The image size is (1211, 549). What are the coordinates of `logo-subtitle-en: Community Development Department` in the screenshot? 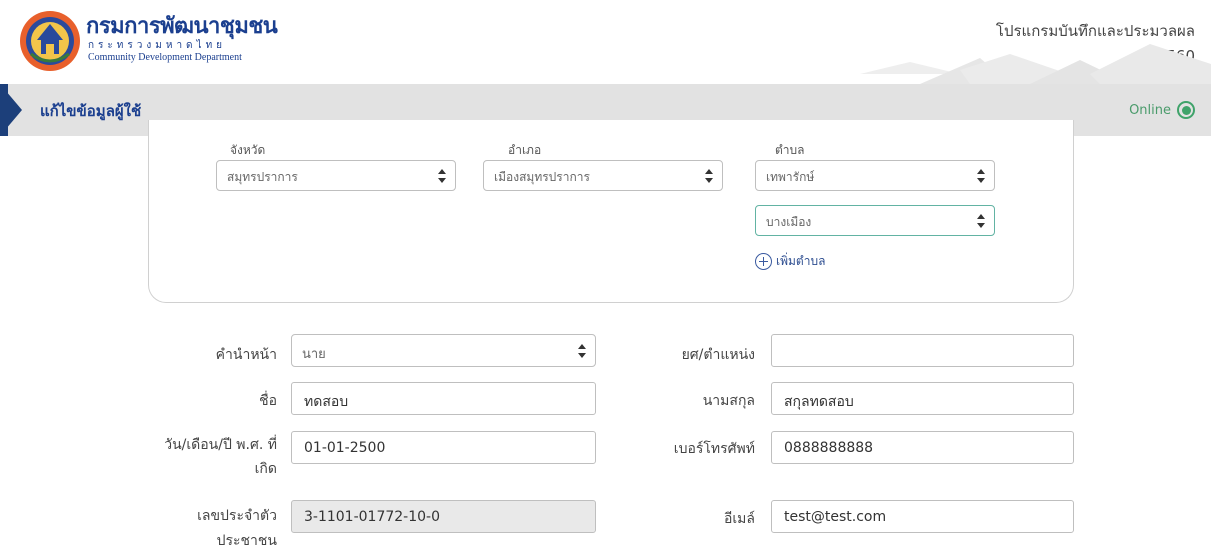 It's located at (165, 57).